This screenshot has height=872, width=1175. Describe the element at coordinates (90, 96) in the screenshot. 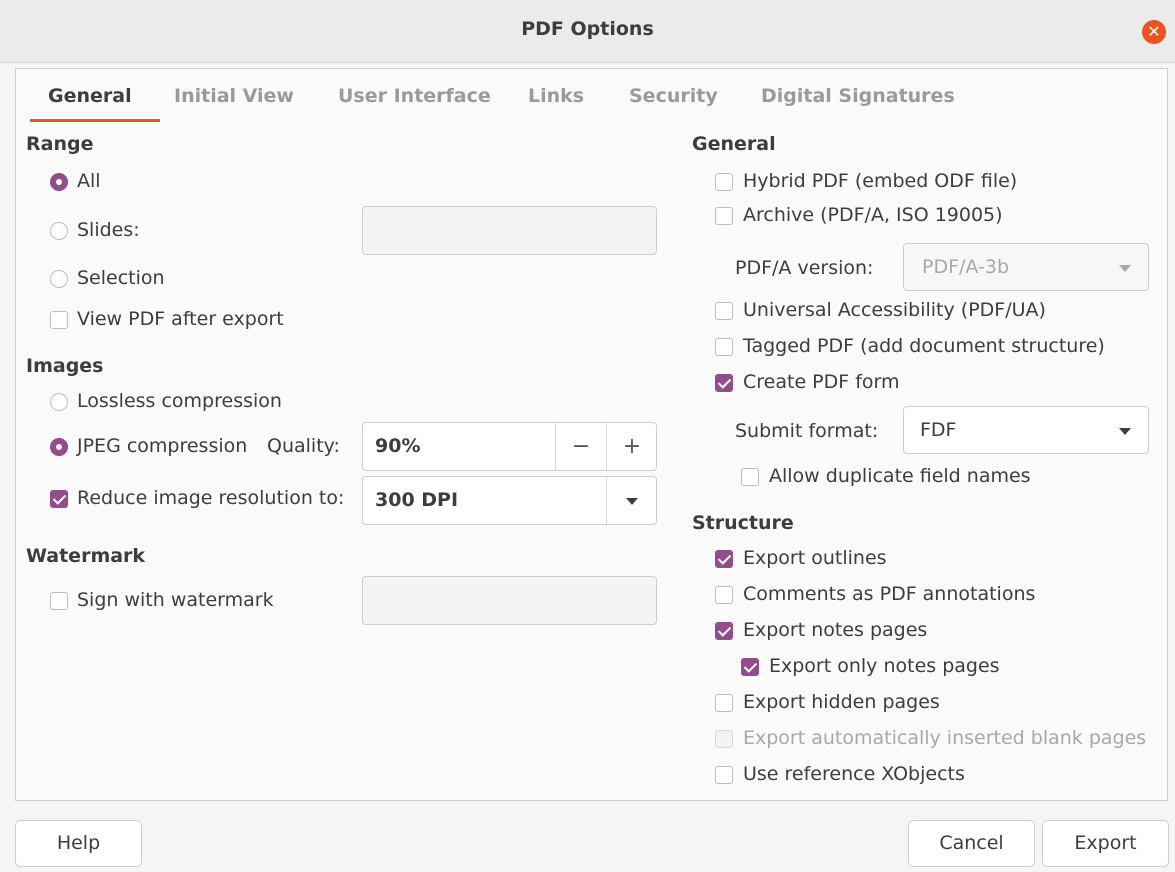

I see `tab-general: General` at that location.